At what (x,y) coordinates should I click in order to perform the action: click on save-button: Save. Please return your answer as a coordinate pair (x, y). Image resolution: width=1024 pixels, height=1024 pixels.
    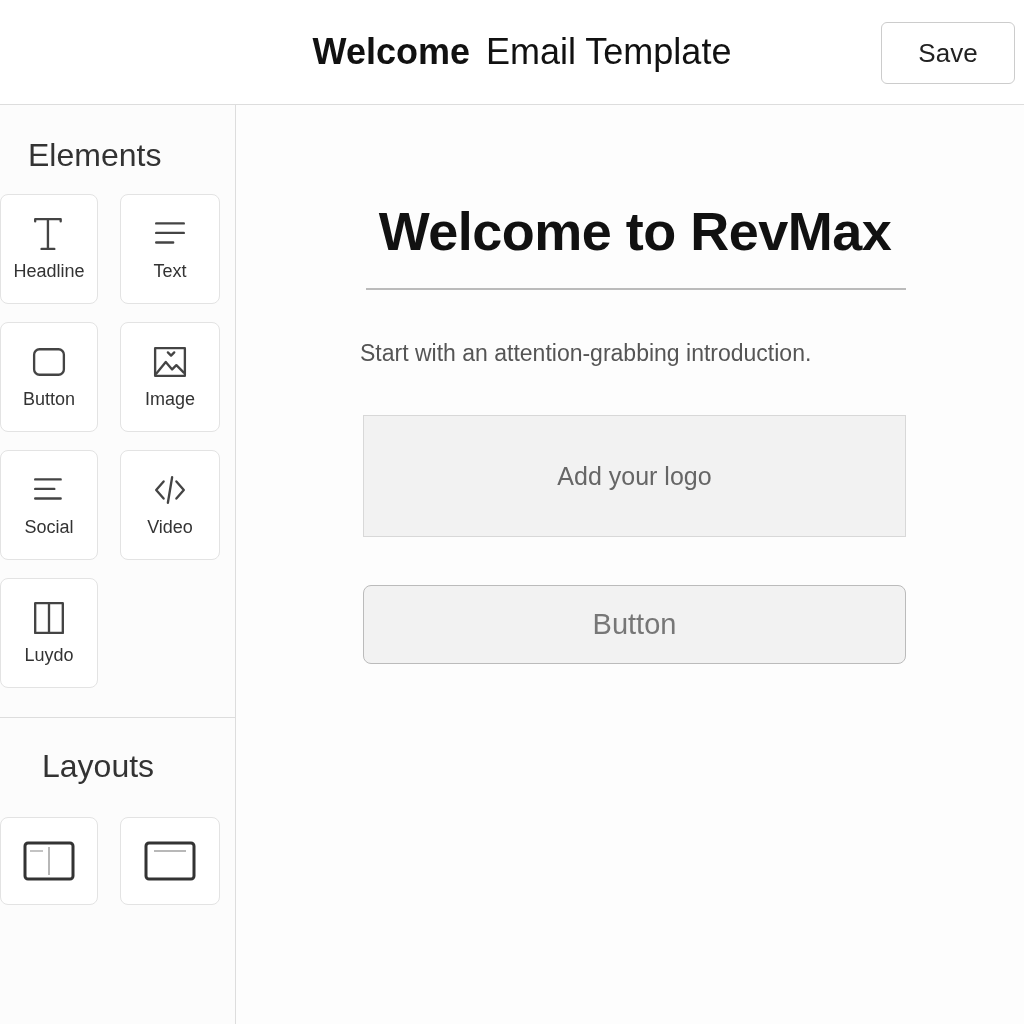
    Looking at the image, I should click on (948, 53).